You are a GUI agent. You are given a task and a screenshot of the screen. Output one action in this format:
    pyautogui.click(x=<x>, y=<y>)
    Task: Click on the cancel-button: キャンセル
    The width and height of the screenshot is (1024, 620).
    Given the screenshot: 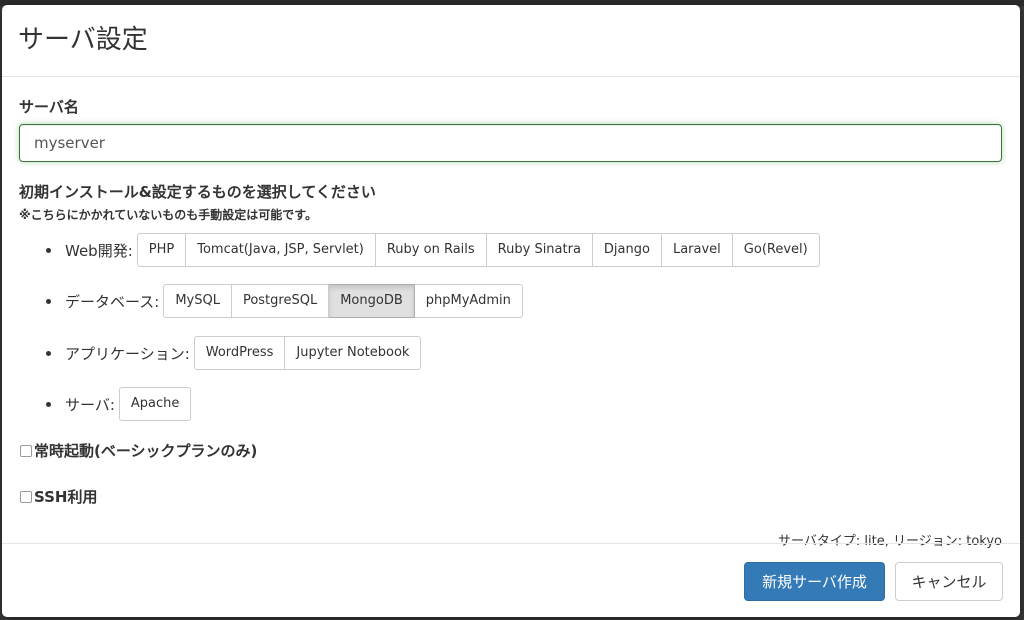 What is the action you would take?
    pyautogui.click(x=949, y=581)
    